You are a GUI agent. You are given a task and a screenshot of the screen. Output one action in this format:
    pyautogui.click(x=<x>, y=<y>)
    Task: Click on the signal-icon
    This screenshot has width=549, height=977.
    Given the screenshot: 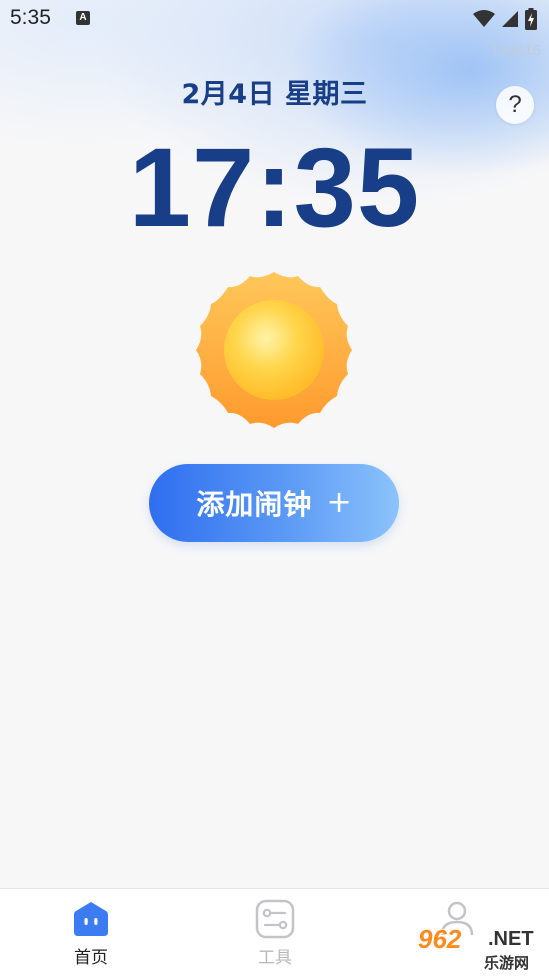 What is the action you would take?
    pyautogui.click(x=510, y=19)
    